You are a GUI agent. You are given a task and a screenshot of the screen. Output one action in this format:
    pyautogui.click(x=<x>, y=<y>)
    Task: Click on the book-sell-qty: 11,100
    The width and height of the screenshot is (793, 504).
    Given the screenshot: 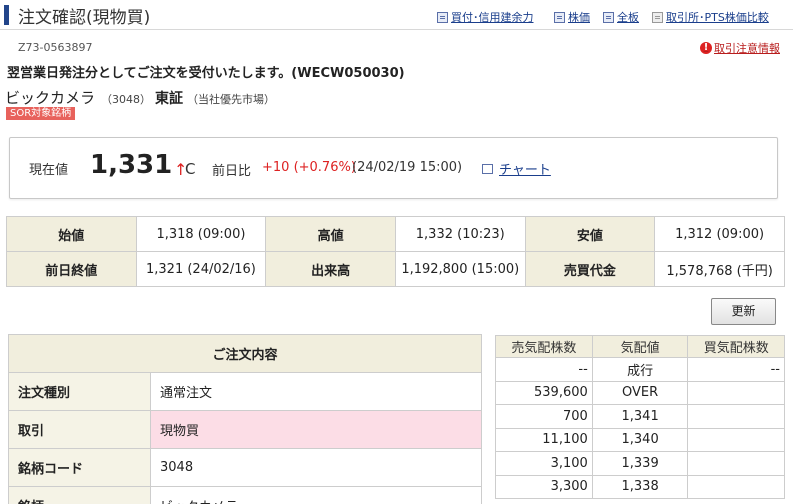 What is the action you would take?
    pyautogui.click(x=544, y=439)
    